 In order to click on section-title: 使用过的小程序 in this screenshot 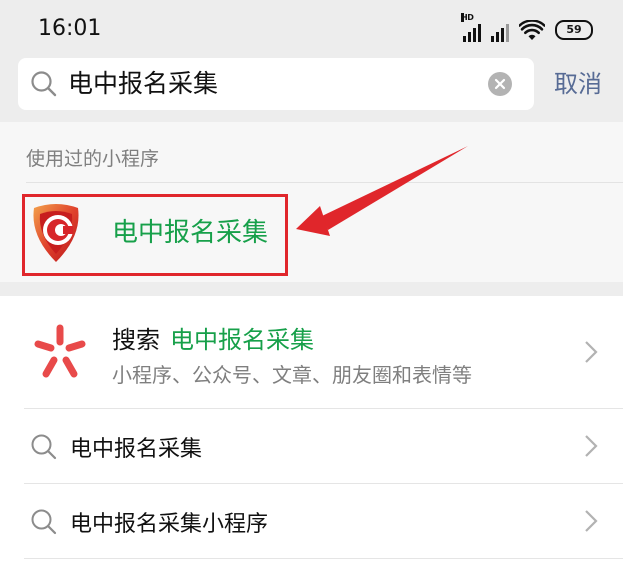, I will do `click(93, 159)`.